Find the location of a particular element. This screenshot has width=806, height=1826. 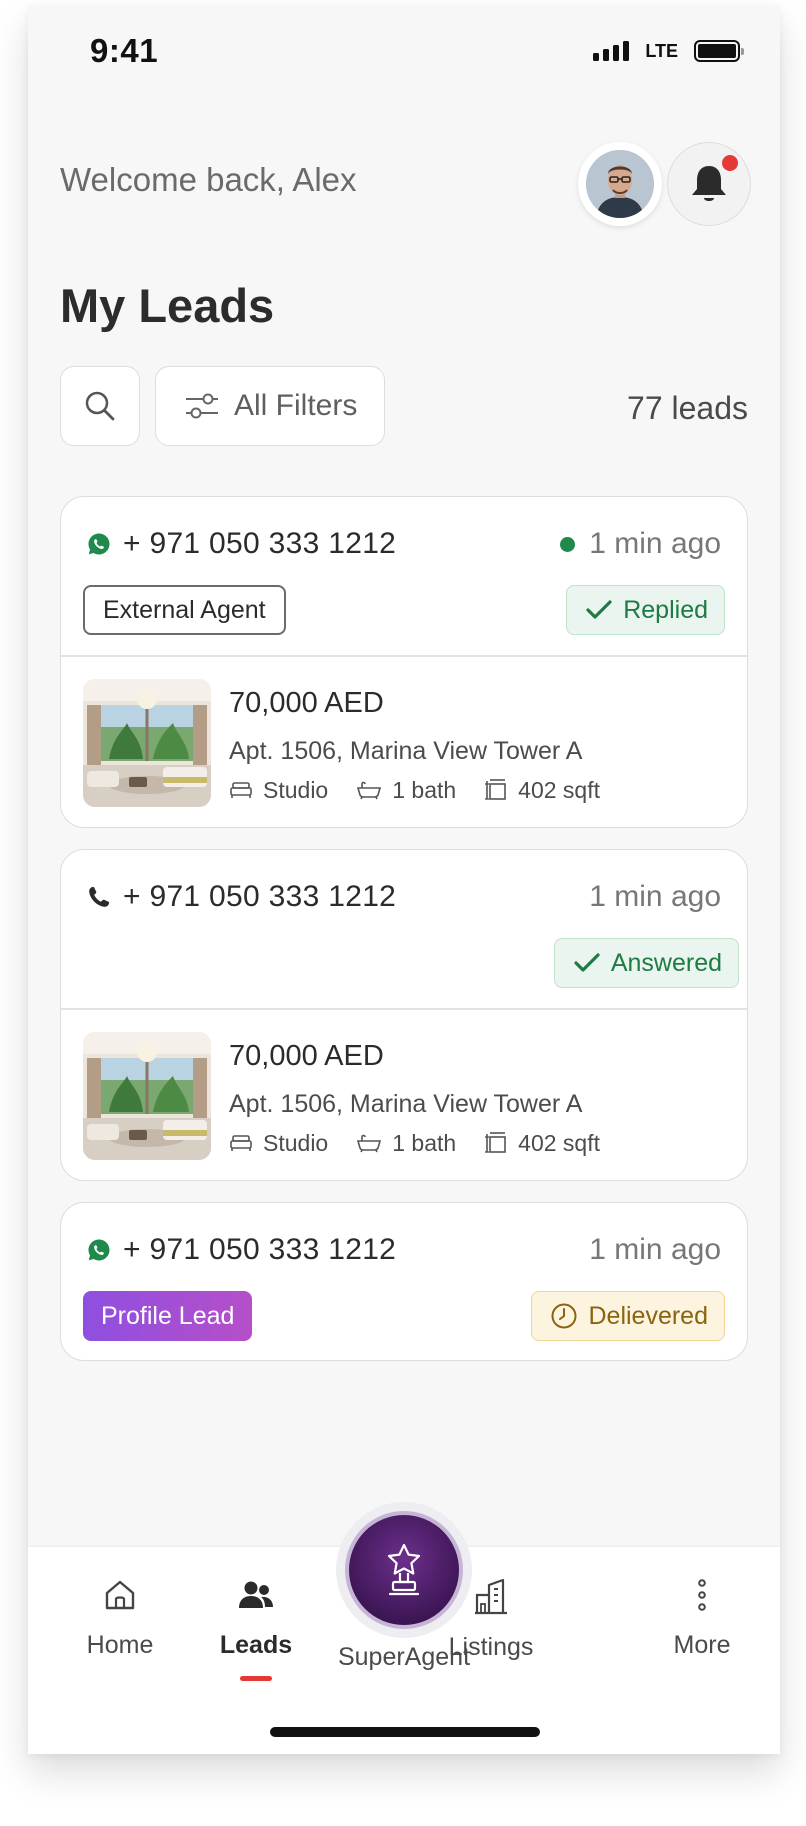

avatar is located at coordinates (620, 184).